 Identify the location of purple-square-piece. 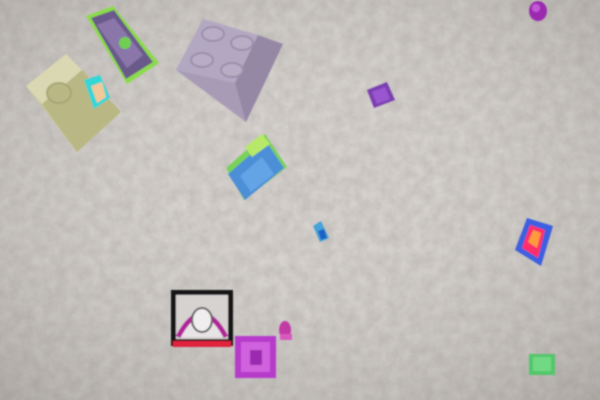
(255, 357).